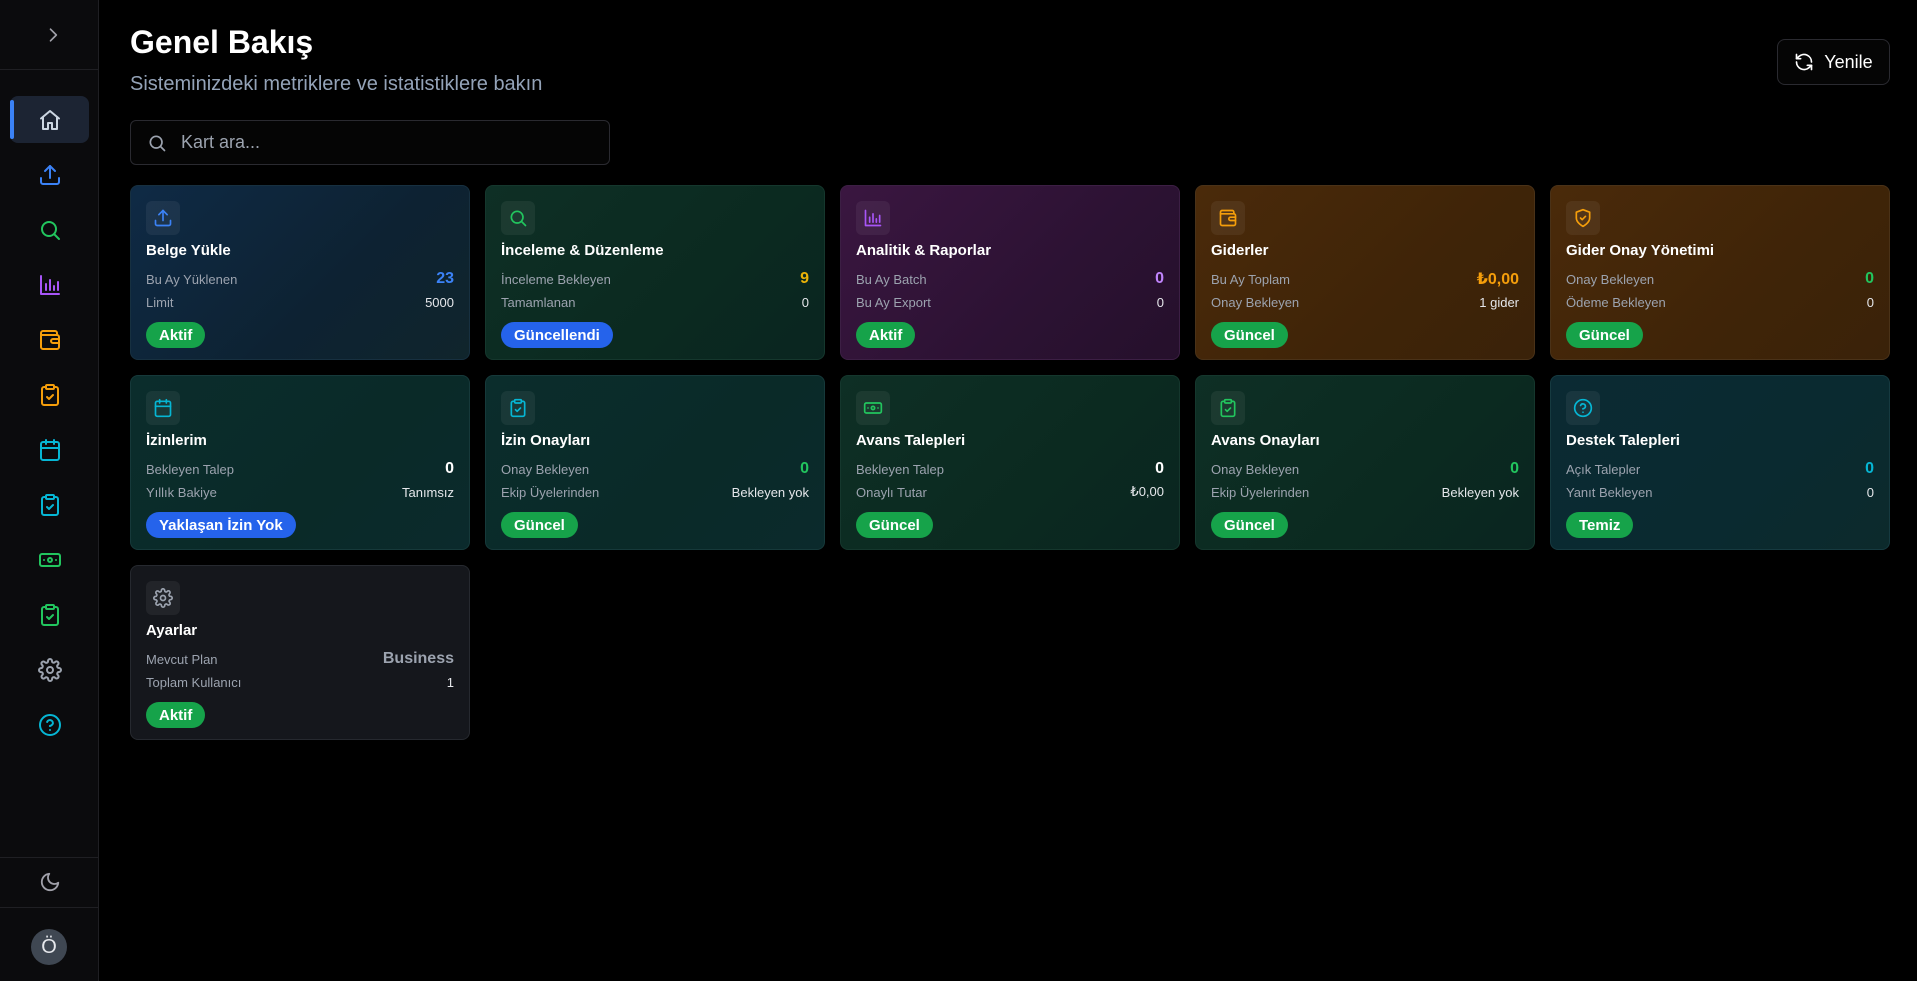 The height and width of the screenshot is (981, 1917). What do you see at coordinates (49, 449) in the screenshot?
I see `sidebar-item-leaves` at bounding box center [49, 449].